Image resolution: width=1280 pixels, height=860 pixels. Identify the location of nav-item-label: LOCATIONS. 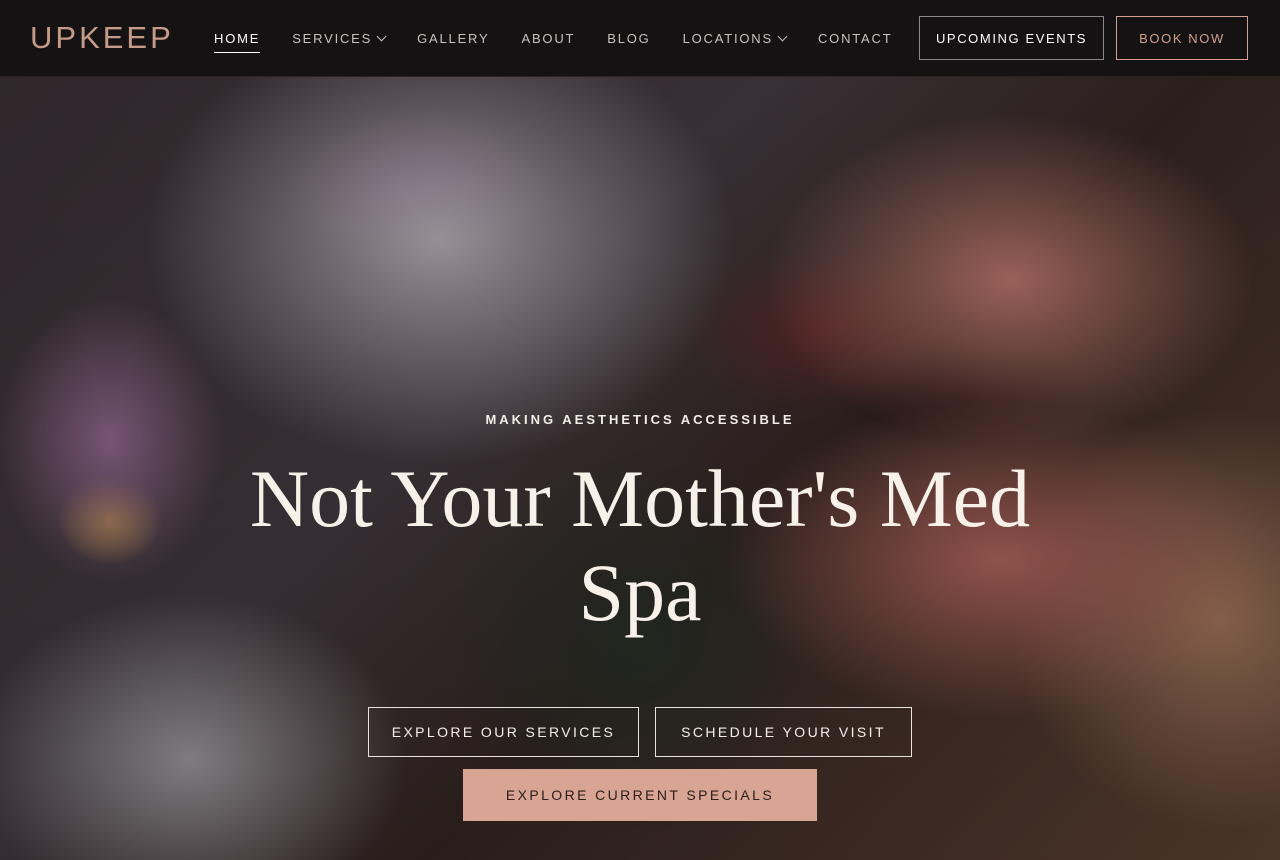
(727, 38).